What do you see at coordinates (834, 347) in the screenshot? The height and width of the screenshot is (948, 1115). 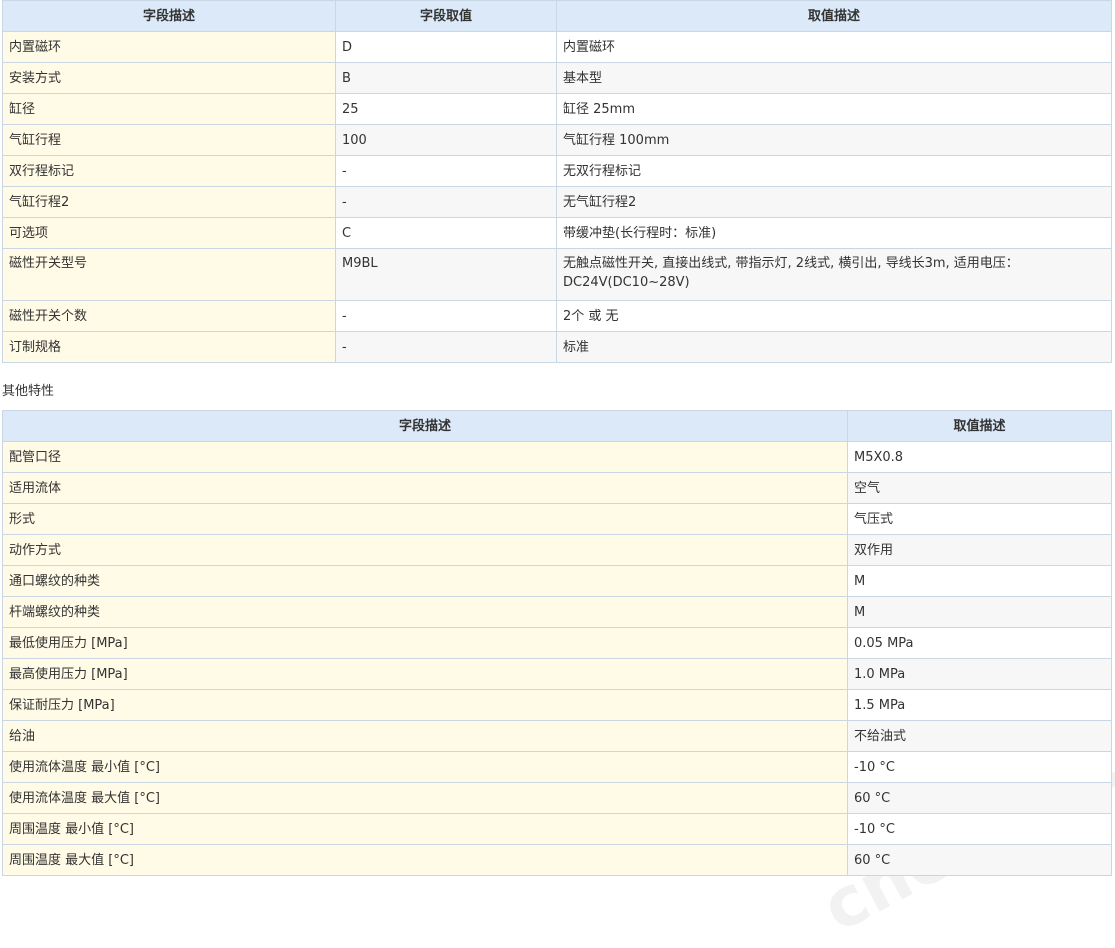 I see `value-description: 标准` at bounding box center [834, 347].